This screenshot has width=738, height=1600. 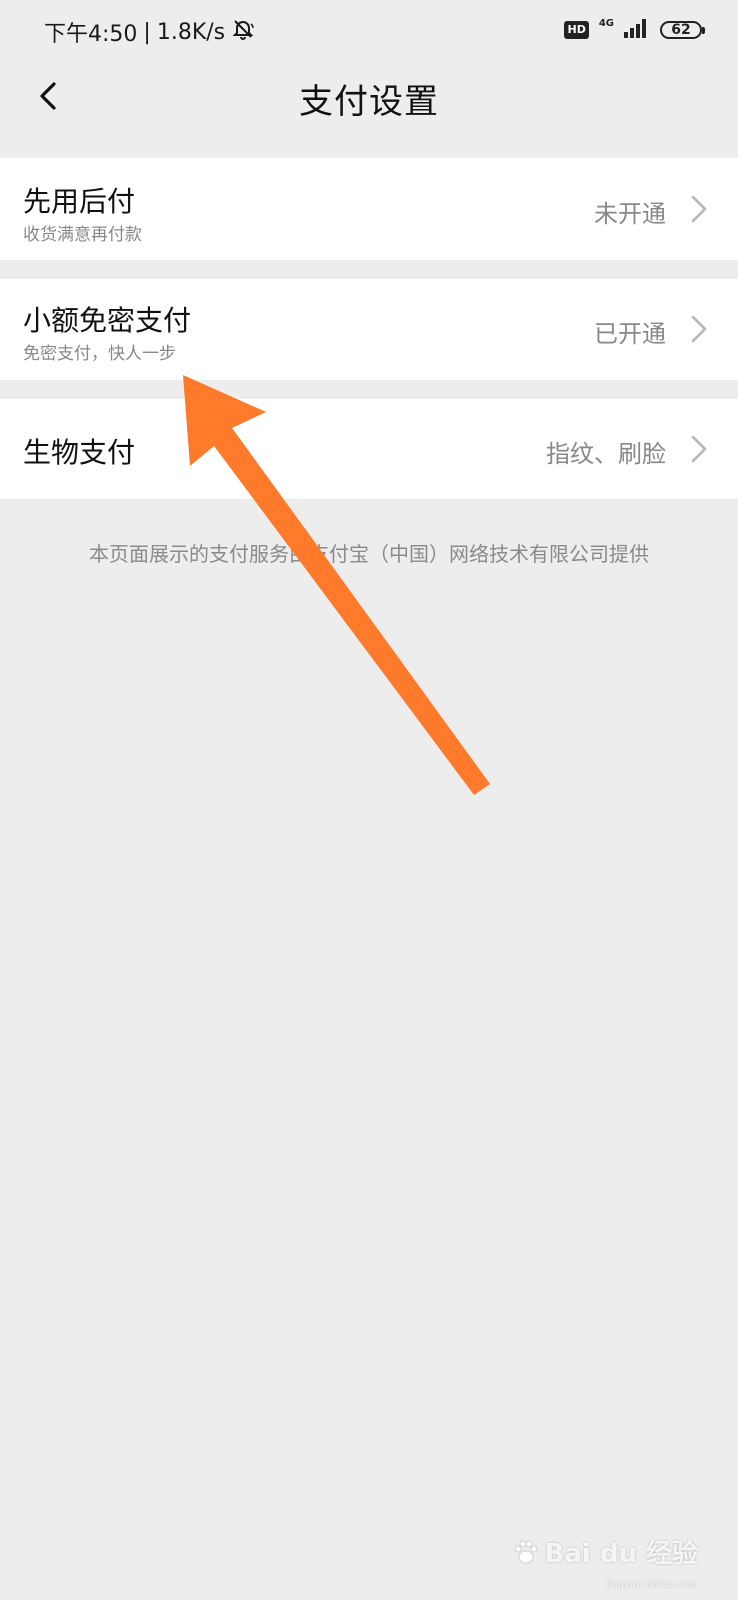 What do you see at coordinates (82, 235) in the screenshot?
I see `row-subtitle: 收货满意再付款` at bounding box center [82, 235].